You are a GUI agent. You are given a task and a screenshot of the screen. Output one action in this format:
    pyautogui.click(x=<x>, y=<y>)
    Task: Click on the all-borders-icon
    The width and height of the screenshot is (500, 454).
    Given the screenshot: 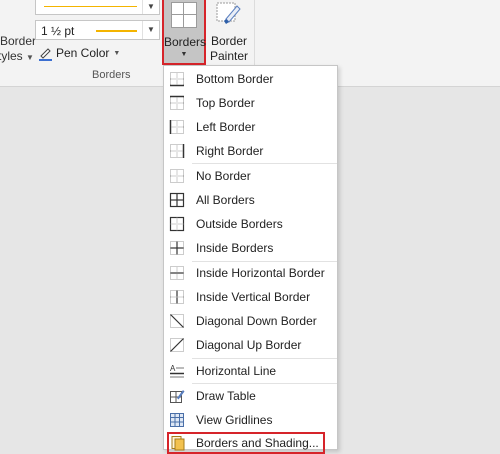 What is the action you would take?
    pyautogui.click(x=177, y=200)
    